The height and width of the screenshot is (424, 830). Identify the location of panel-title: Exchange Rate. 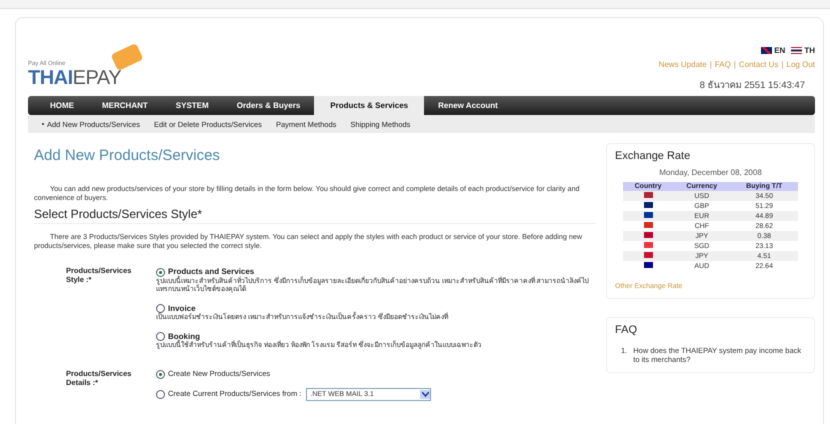
(653, 156).